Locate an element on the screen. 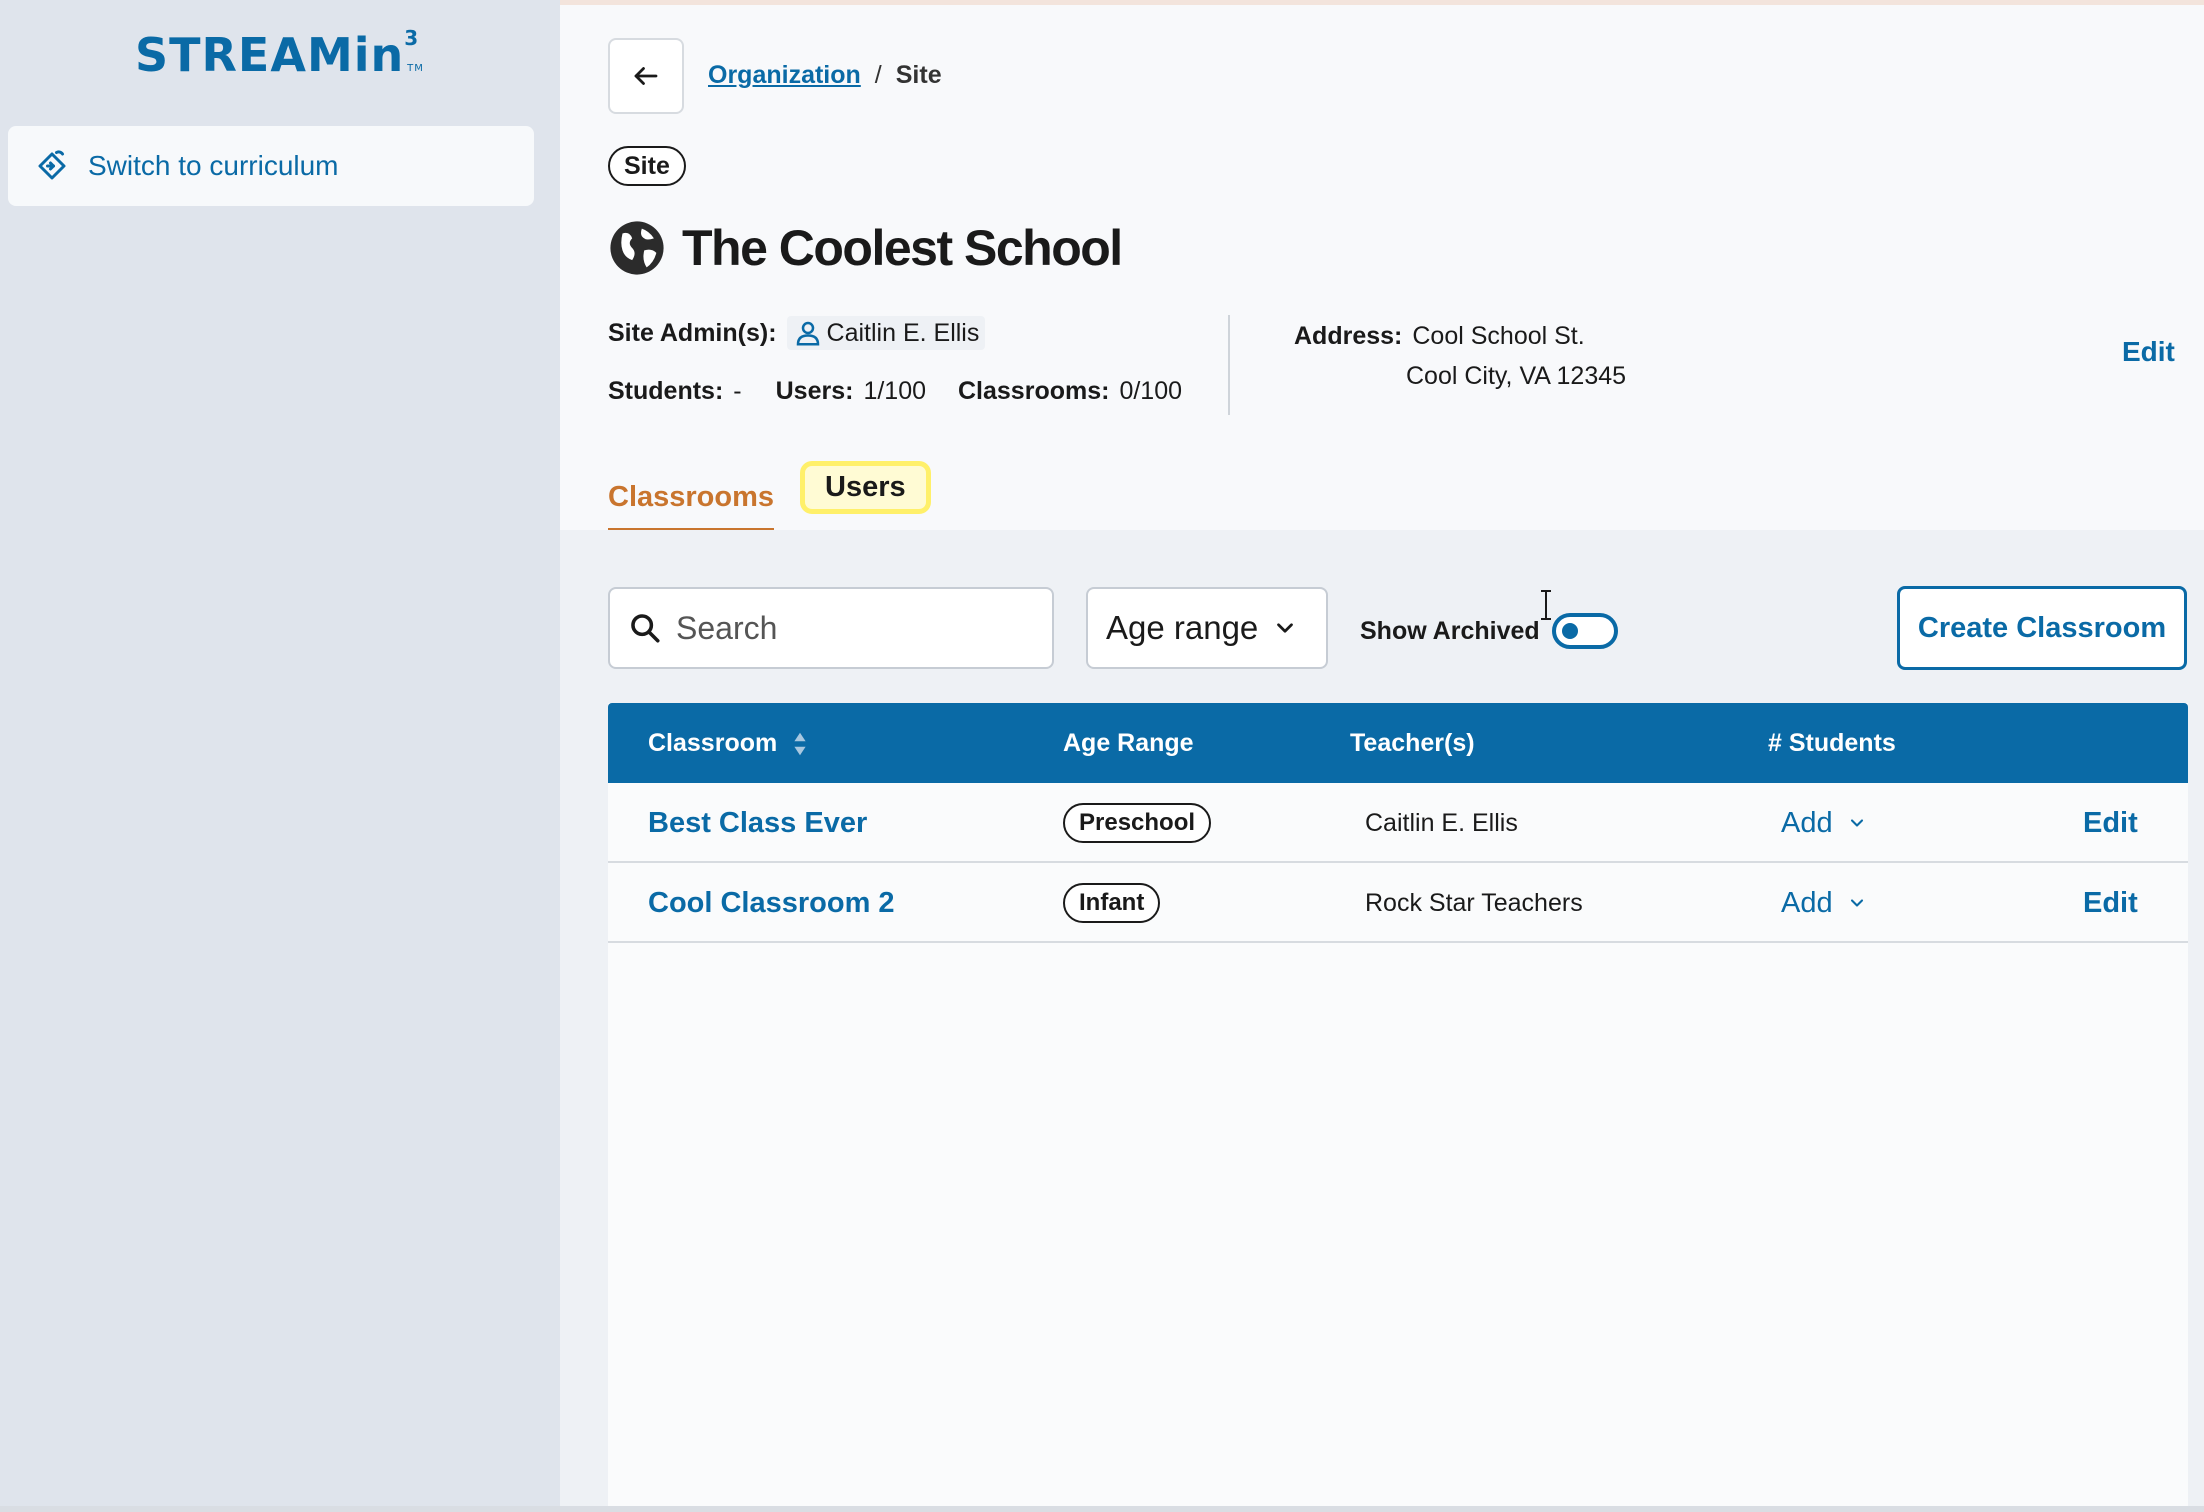 The image size is (2204, 1512). tab-classrooms: Classrooms is located at coordinates (691, 507).